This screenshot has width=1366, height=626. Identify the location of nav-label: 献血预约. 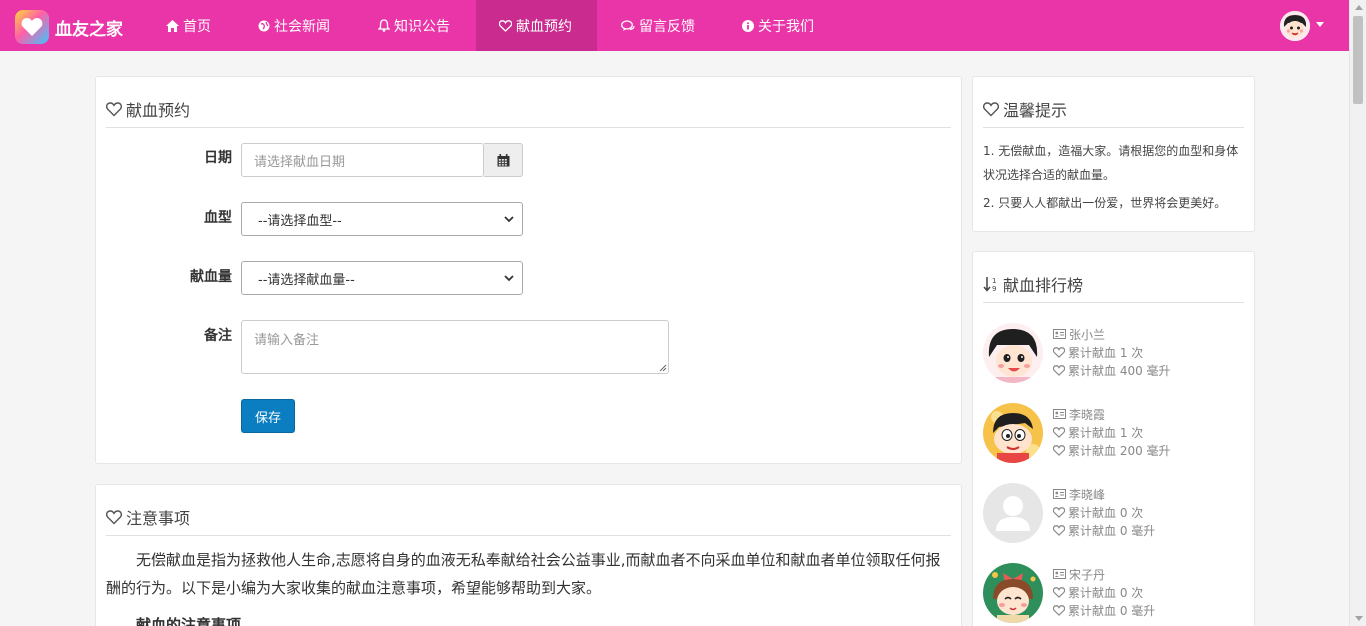
(544, 26).